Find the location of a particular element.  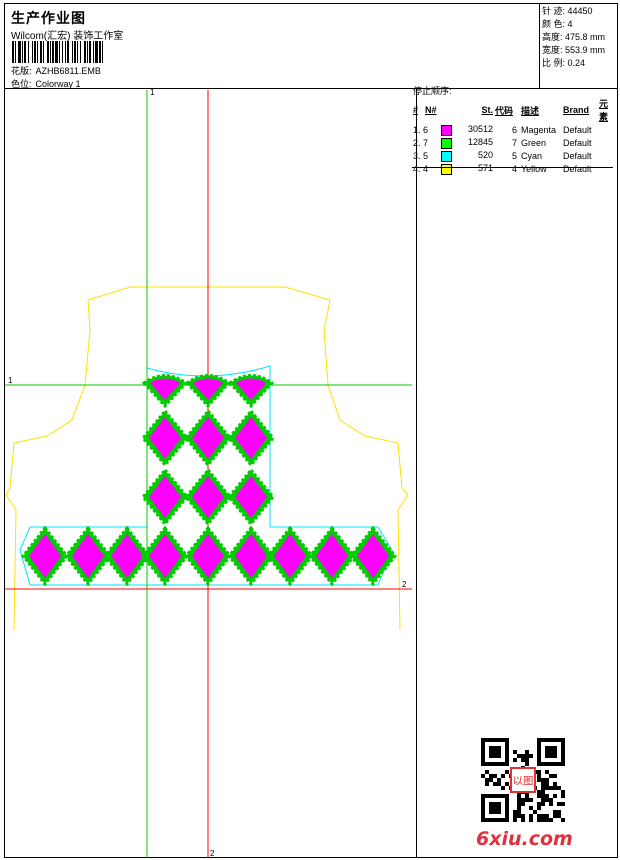

qr-code: 以图 is located at coordinates (523, 780).